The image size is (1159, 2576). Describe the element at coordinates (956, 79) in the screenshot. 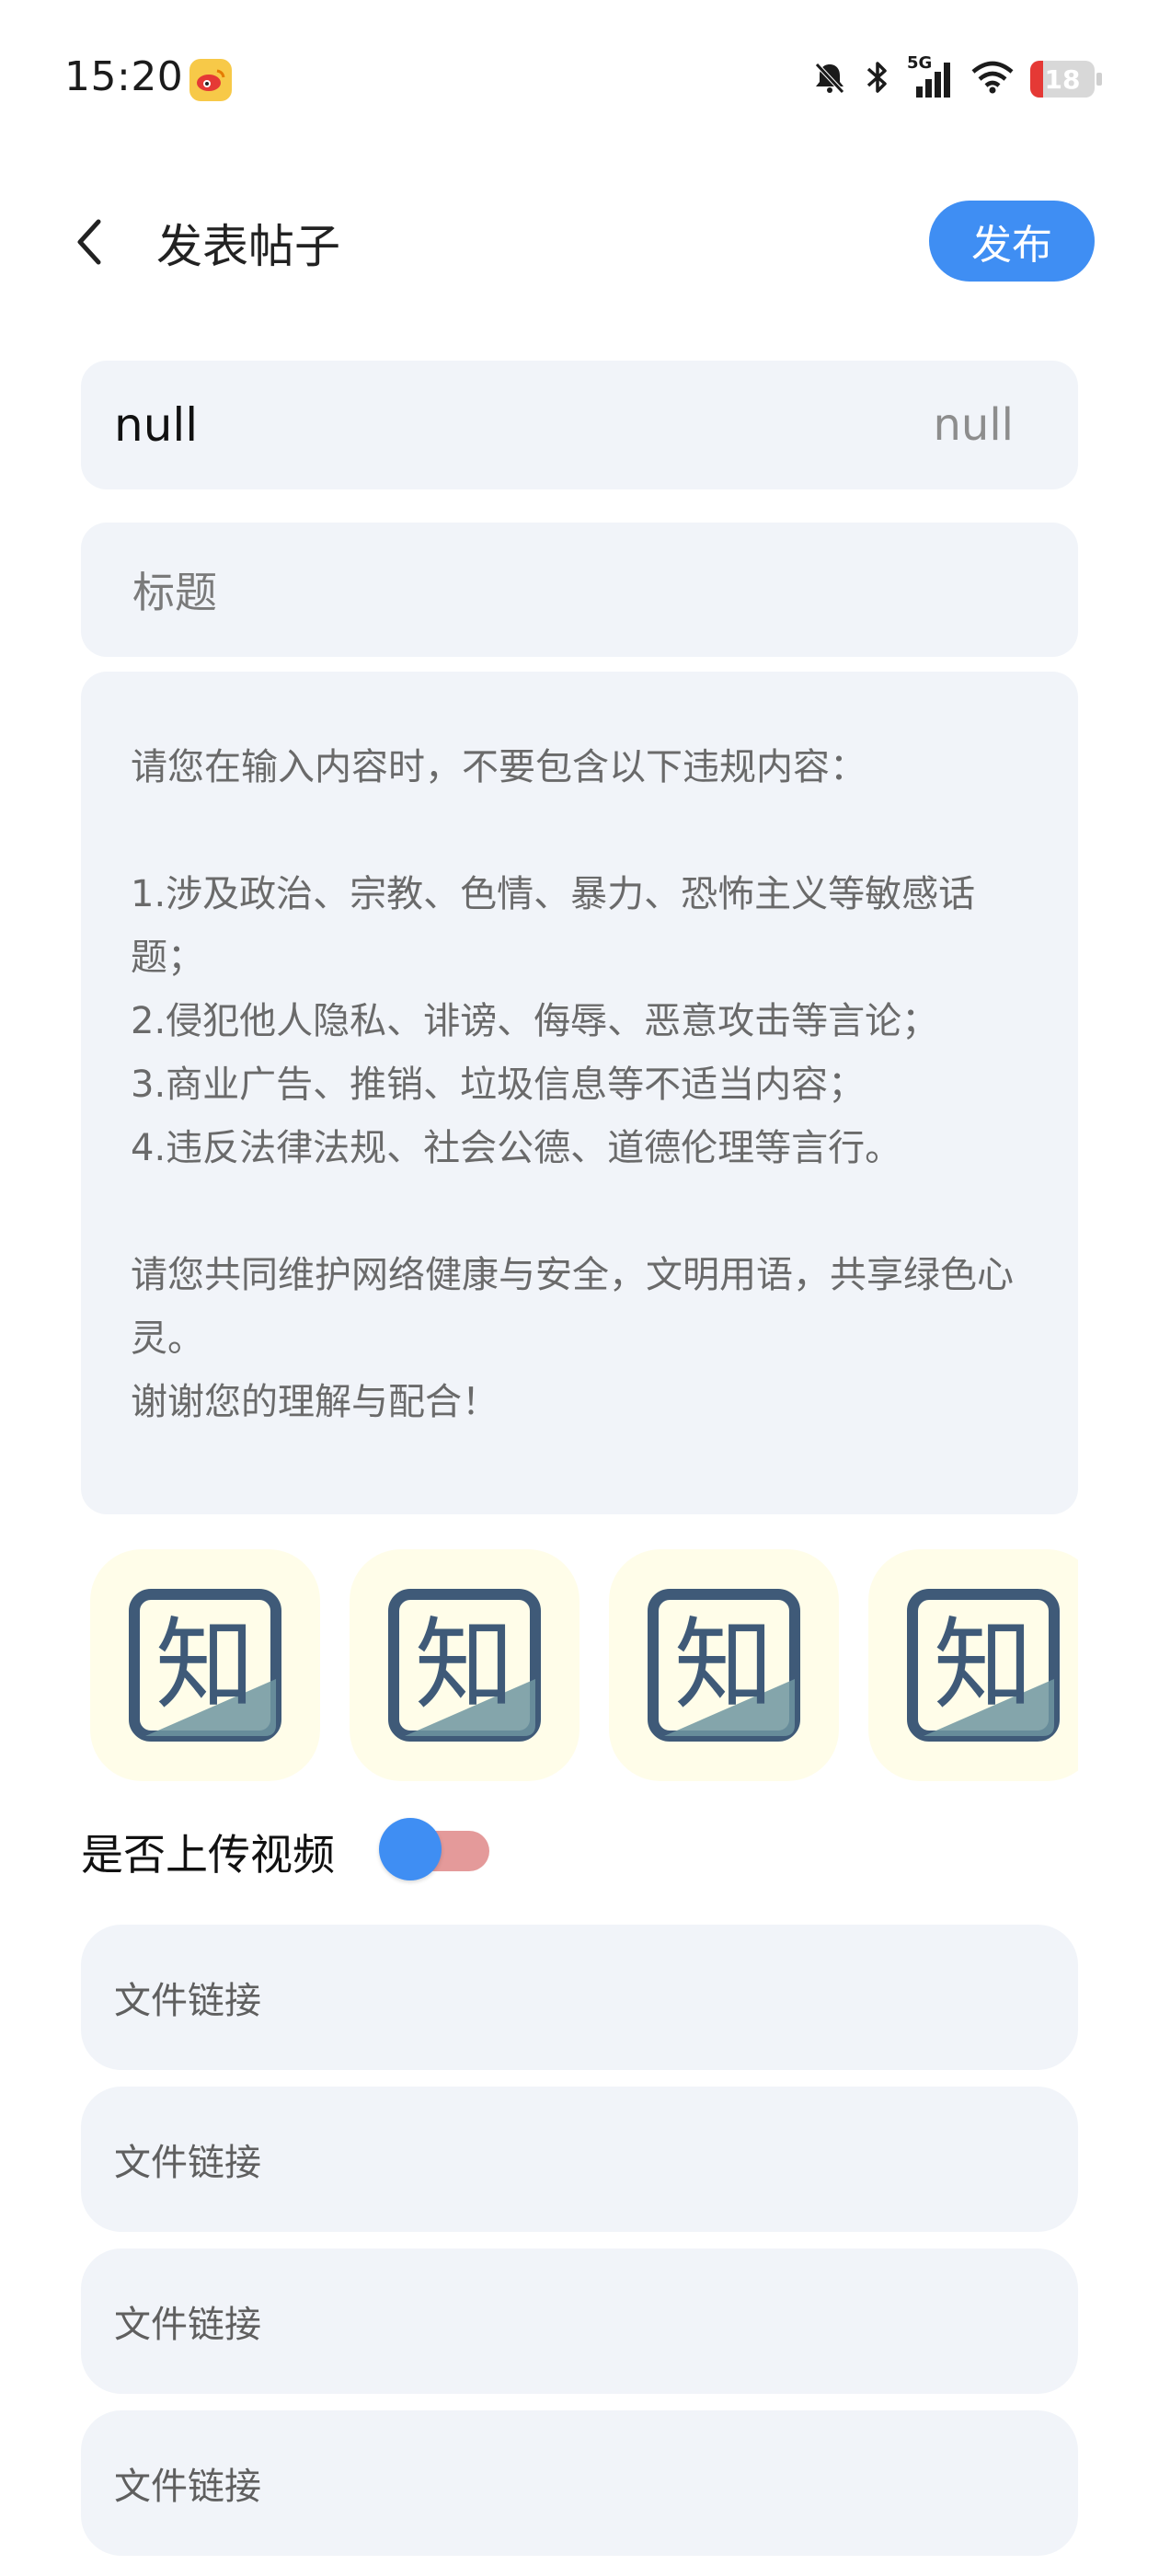

I see `status-icons: 5G 18` at that location.